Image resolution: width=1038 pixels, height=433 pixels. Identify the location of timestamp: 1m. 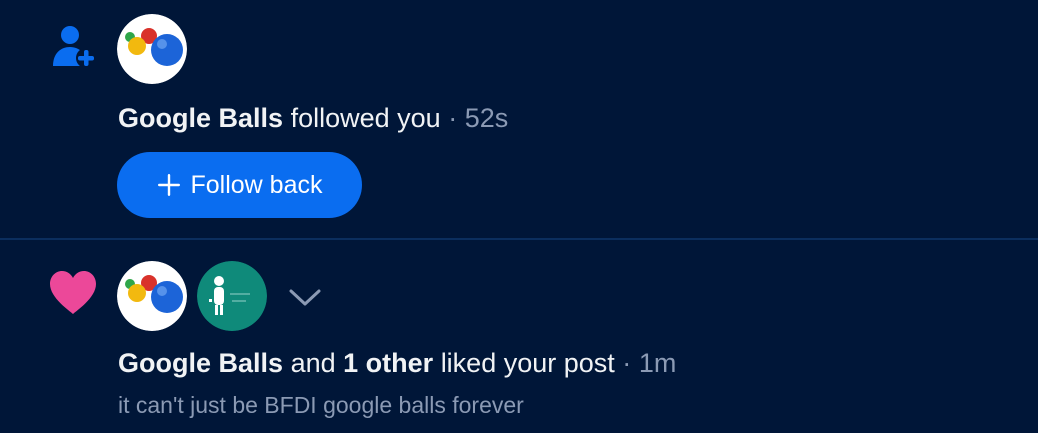
(657, 363).